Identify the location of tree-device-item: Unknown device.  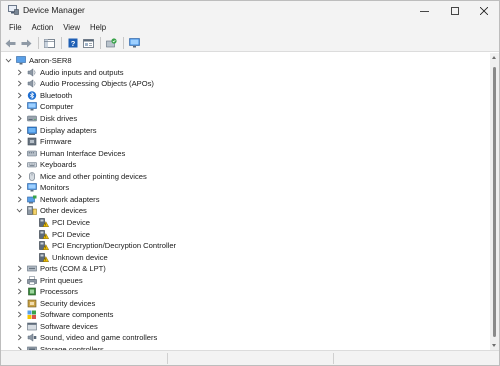
(67, 257).